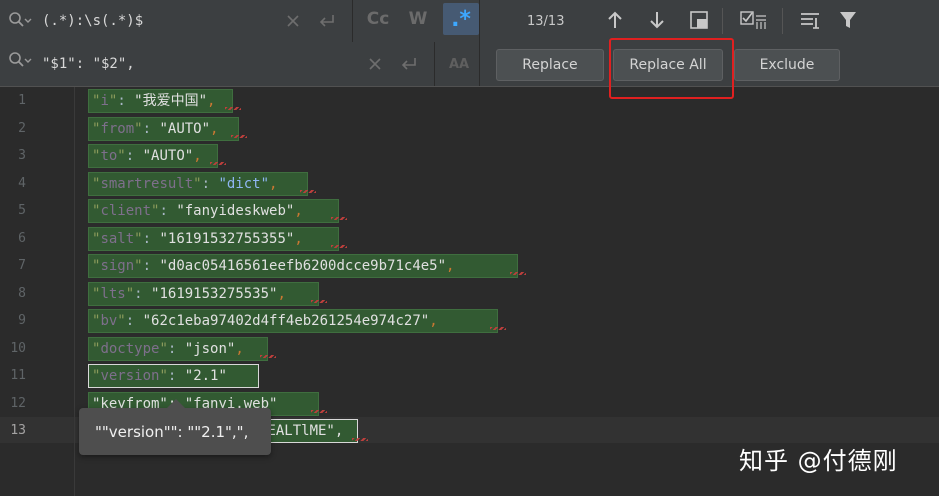 The width and height of the screenshot is (939, 496). I want to click on replace-input: "$1": "$2",, so click(88, 64).